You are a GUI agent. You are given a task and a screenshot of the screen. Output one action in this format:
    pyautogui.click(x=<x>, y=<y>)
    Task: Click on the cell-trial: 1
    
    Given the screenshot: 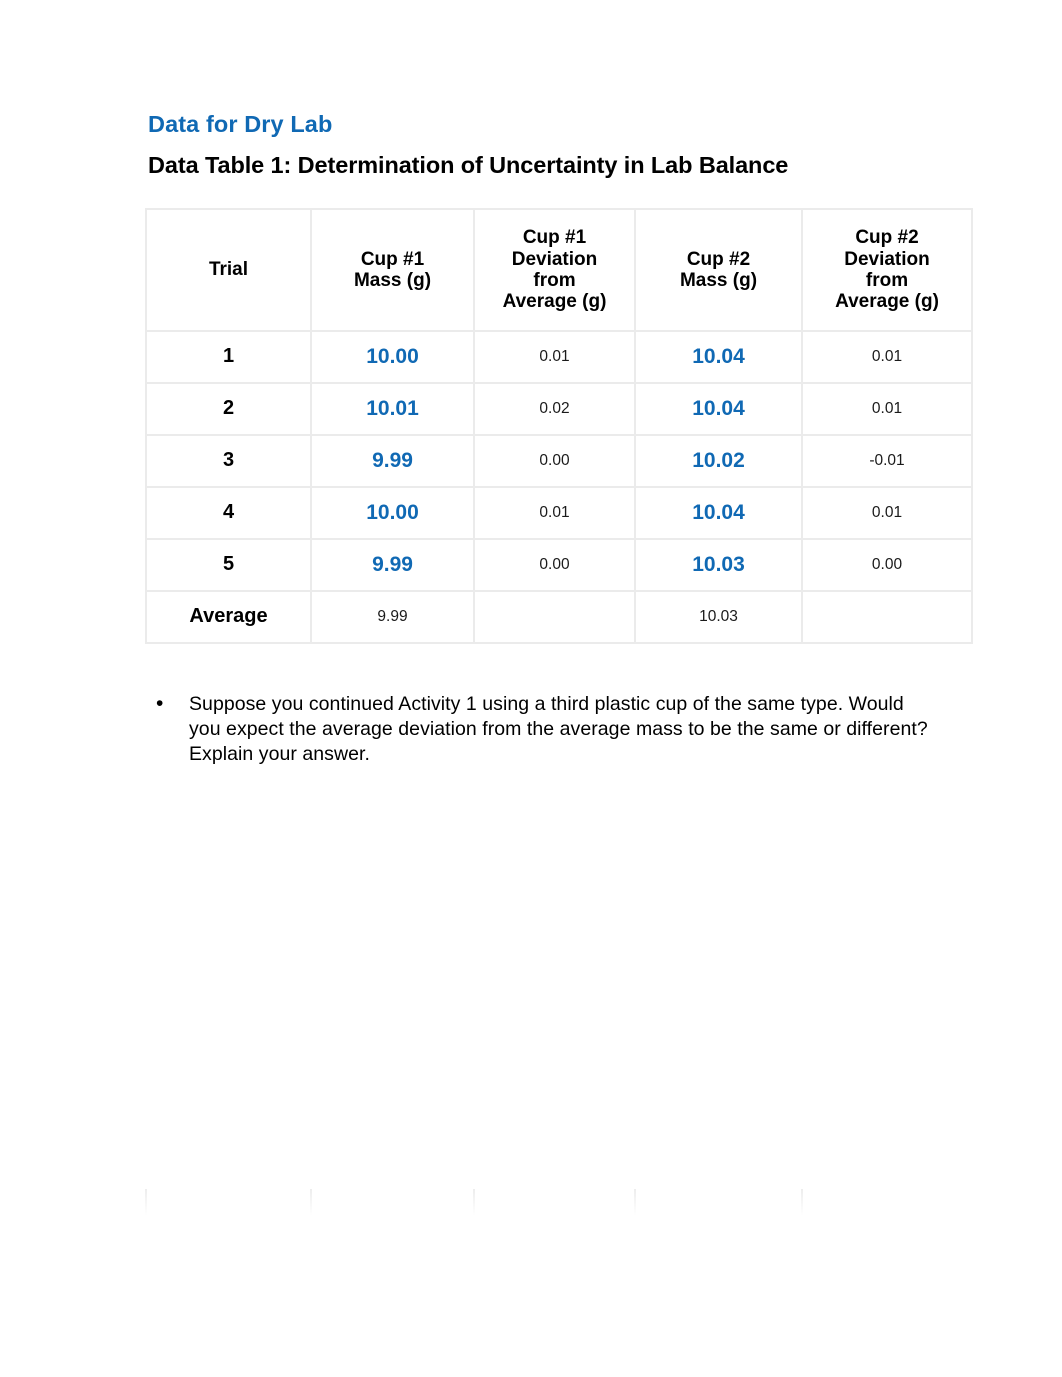 What is the action you would take?
    pyautogui.click(x=228, y=356)
    